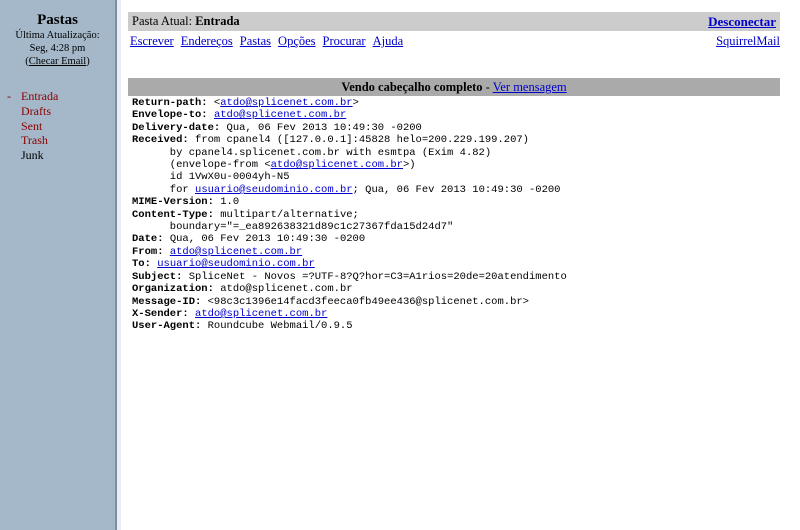  I want to click on logout-link: Desconectar, so click(742, 21).